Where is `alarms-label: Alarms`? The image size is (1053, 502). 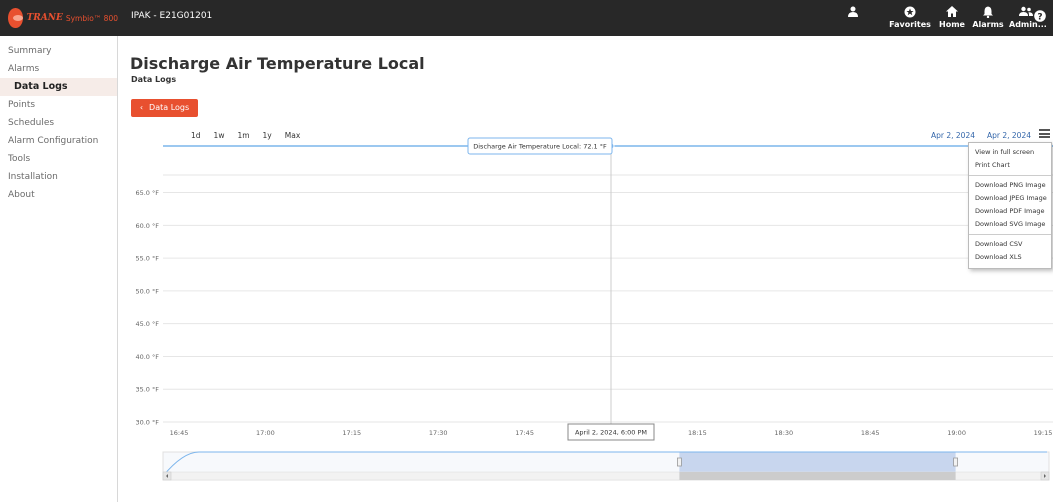
alarms-label: Alarms is located at coordinates (988, 24).